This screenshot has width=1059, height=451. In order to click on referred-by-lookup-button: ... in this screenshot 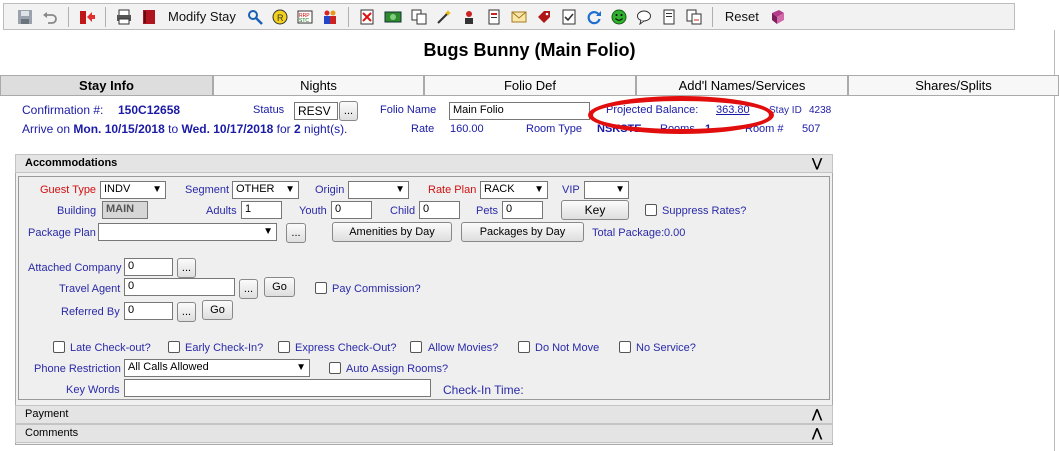, I will do `click(186, 312)`.